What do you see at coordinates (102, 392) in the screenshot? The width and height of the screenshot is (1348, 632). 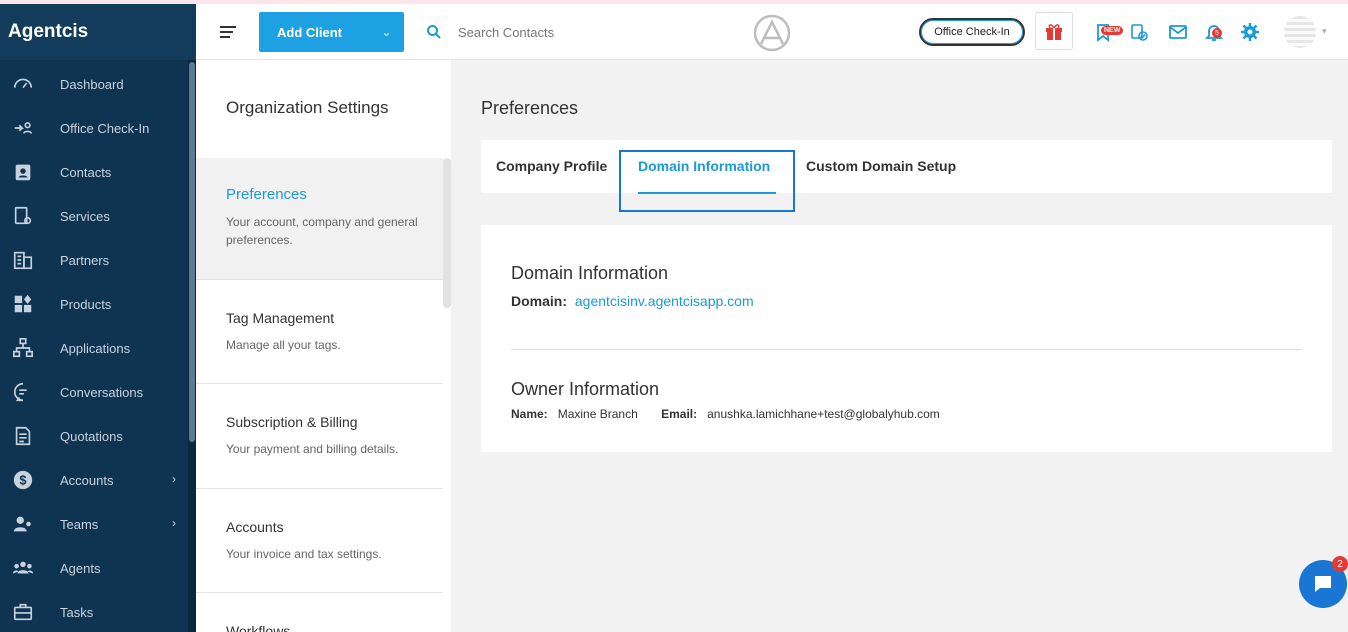 I see `sidebar-item-label: Conversations` at bounding box center [102, 392].